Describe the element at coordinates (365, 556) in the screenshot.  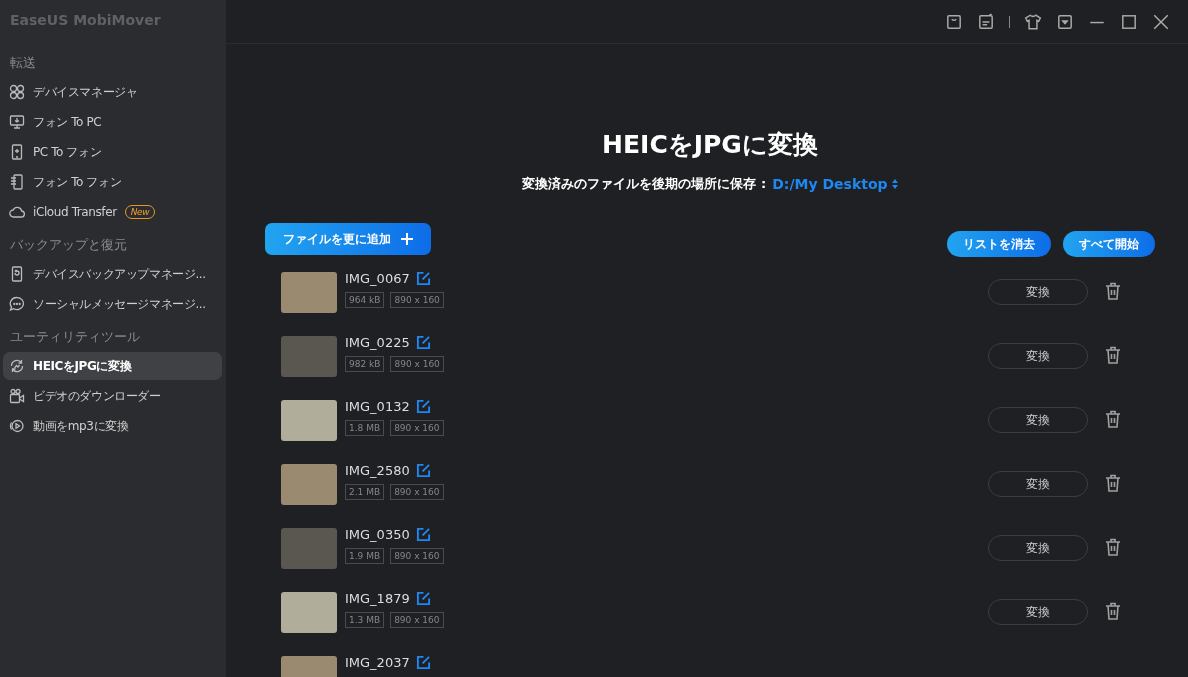
I see `file-size-tag: 1.9 MB` at that location.